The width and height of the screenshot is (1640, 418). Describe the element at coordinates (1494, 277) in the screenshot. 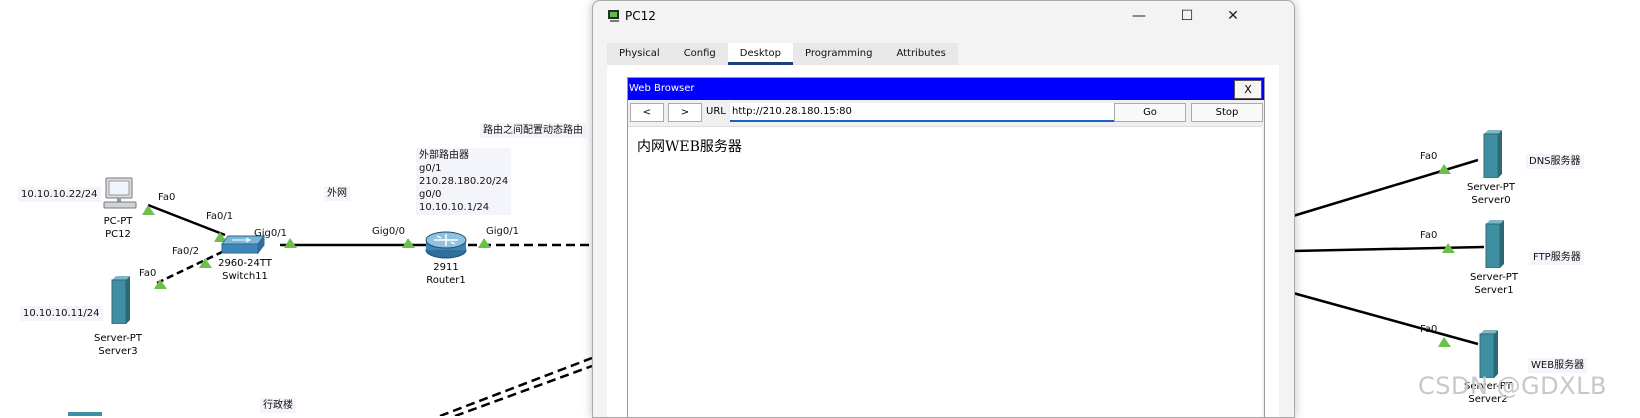

I see `server1-type: Server-PT` at that location.